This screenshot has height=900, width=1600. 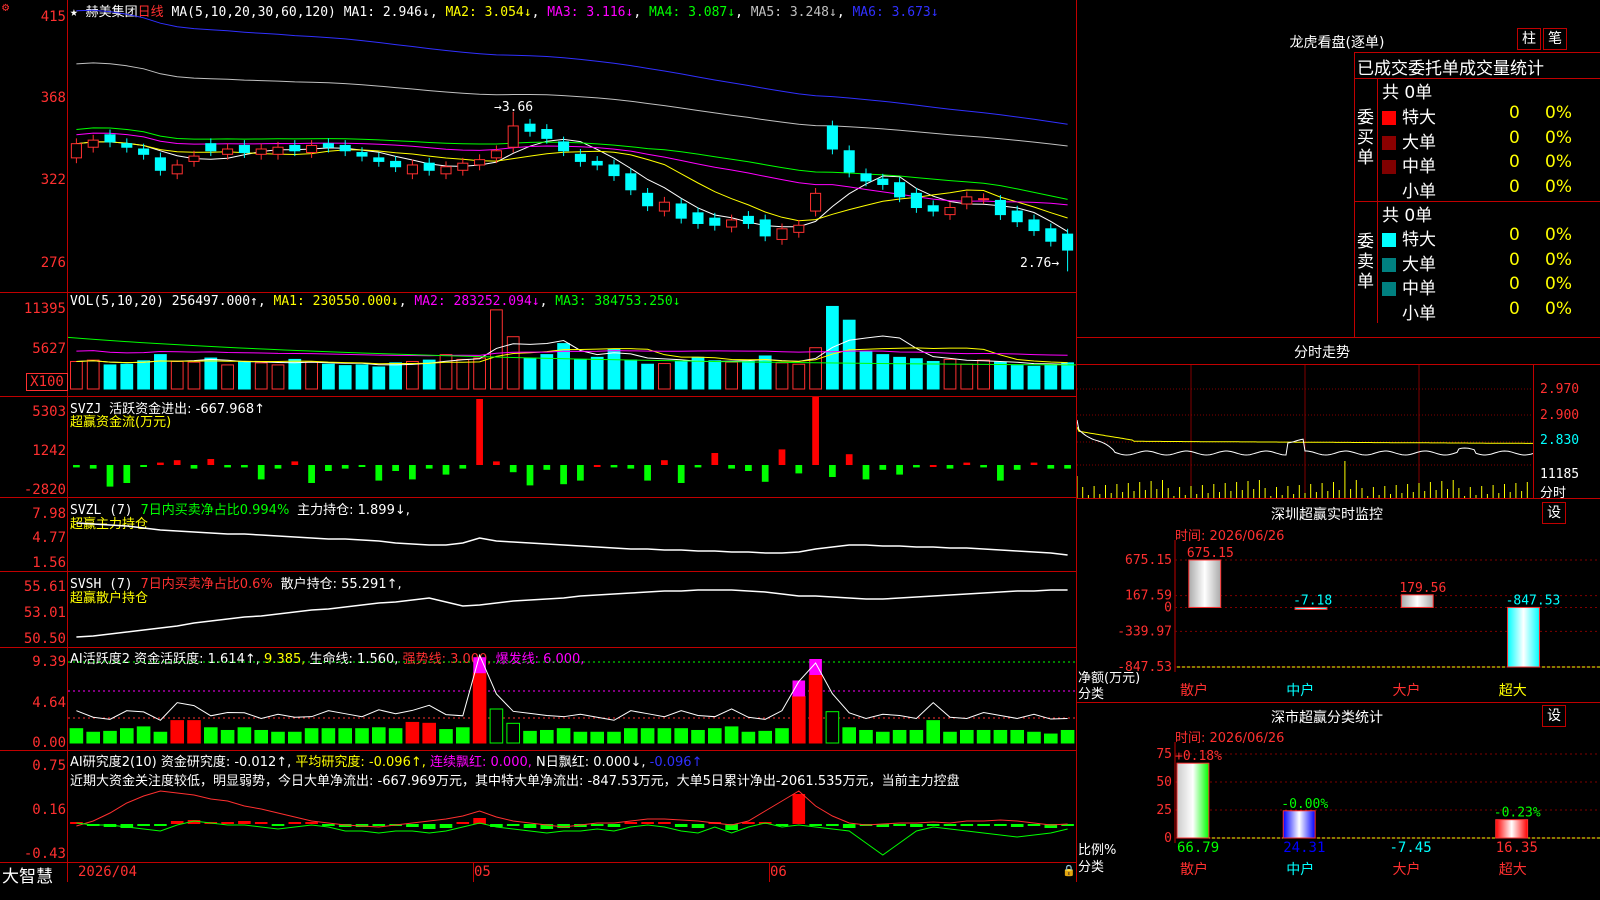 What do you see at coordinates (1322, 353) in the screenshot?
I see `intraday-title: 分时走势` at bounding box center [1322, 353].